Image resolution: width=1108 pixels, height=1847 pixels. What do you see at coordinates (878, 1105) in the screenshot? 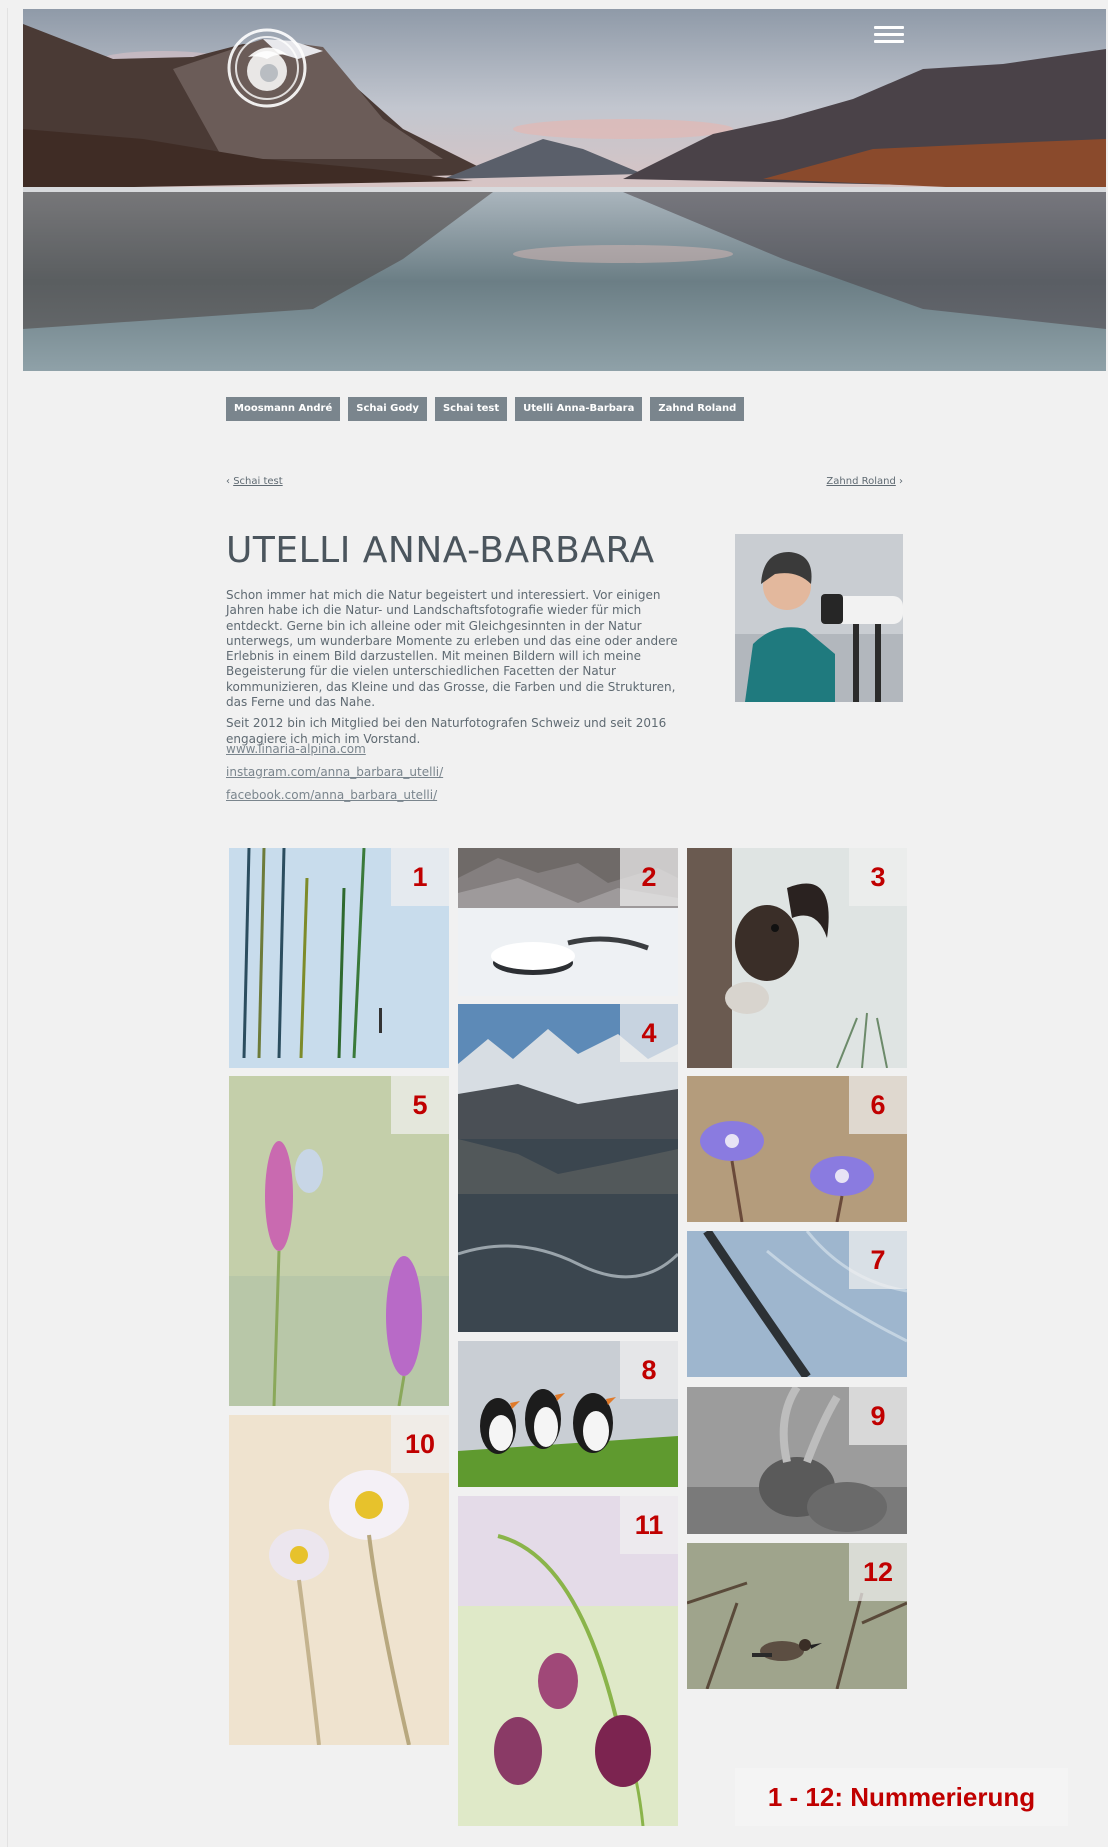
I see `photo-number-badge: 6` at bounding box center [878, 1105].